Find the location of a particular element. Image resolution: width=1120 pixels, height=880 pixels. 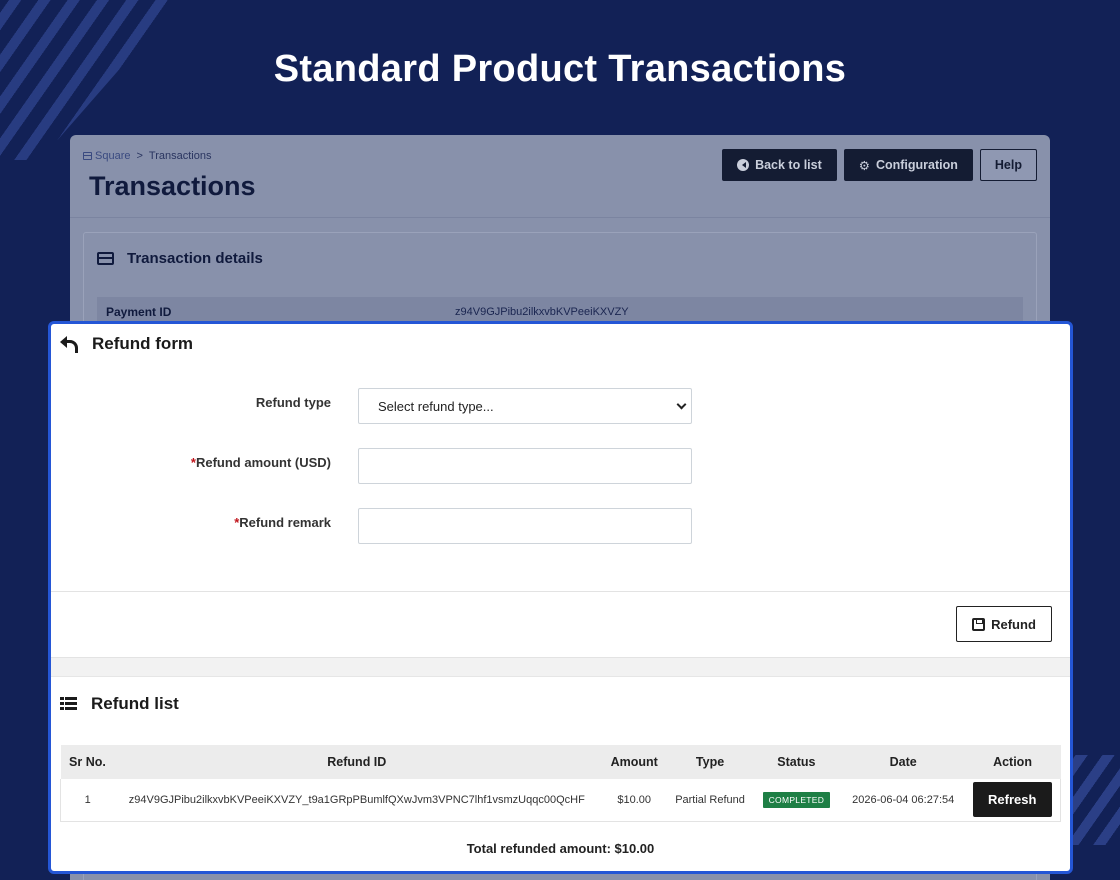

refund-submit-button: Refund is located at coordinates (1004, 624).